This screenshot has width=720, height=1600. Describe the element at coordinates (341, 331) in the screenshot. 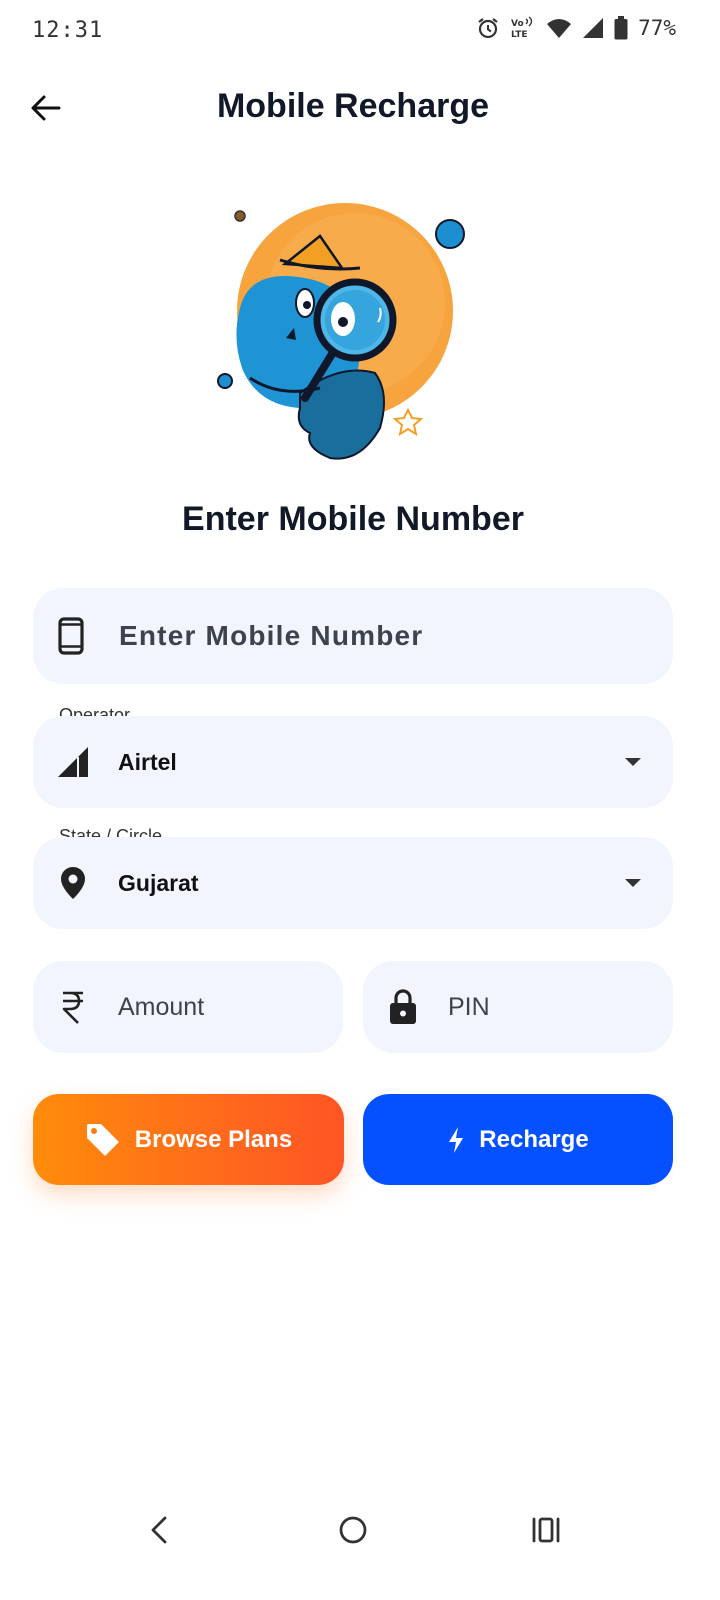

I see `mascot-illustration` at that location.